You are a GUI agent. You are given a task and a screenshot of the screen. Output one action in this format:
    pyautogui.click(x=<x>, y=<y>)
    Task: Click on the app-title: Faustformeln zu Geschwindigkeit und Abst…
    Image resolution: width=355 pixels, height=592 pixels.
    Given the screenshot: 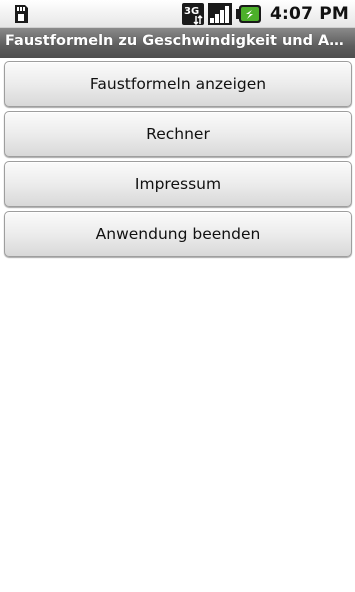 What is the action you would take?
    pyautogui.click(x=178, y=41)
    